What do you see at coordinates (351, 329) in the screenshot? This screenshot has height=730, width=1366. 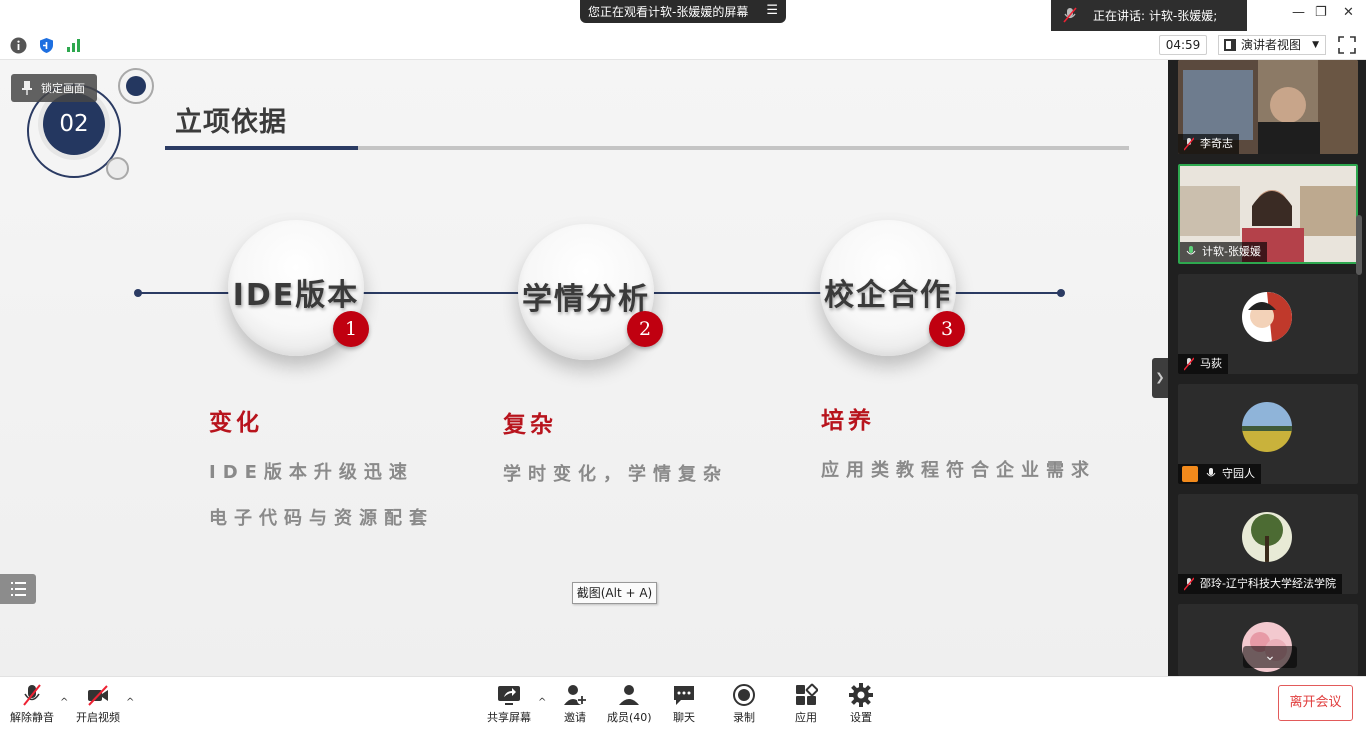 I see `badge-1: 1` at bounding box center [351, 329].